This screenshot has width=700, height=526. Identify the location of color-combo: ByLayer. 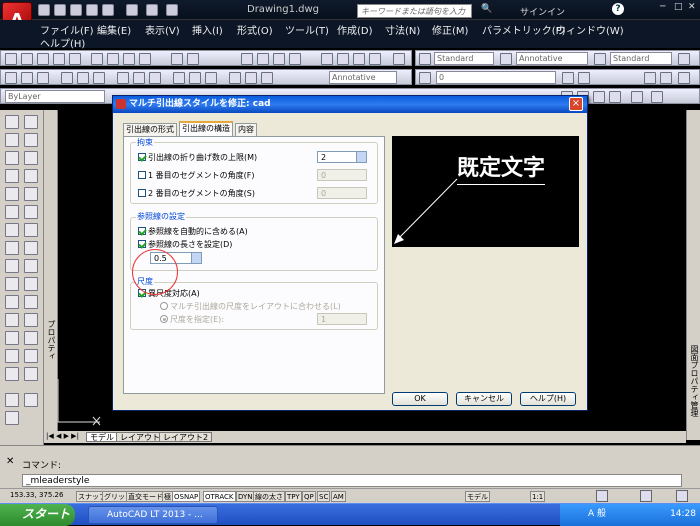
(55, 96).